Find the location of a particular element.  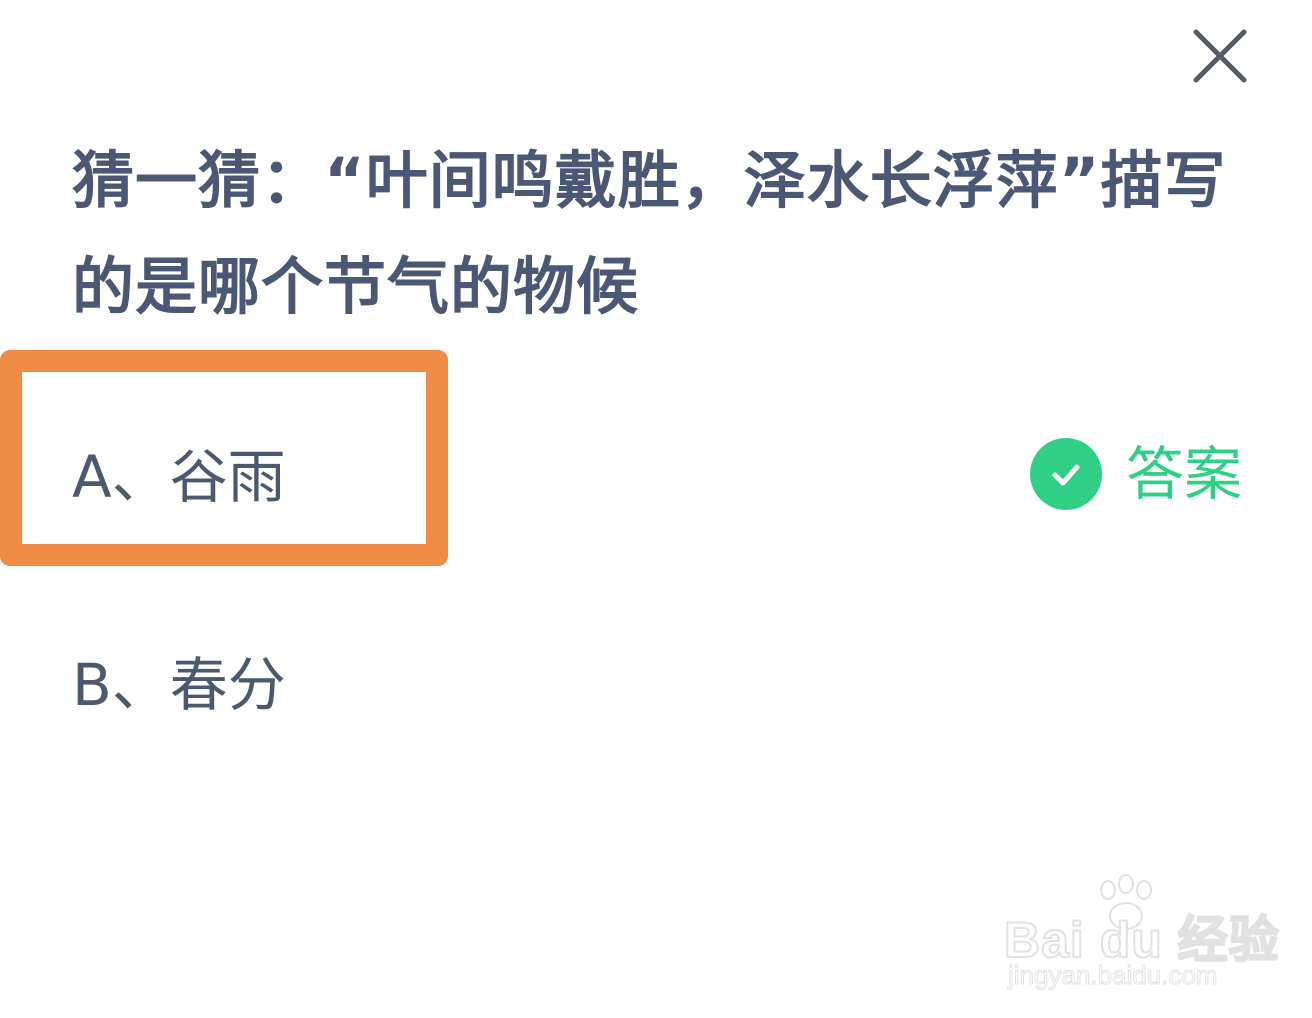

answer-indicator: 答案 is located at coordinates (1136, 474).